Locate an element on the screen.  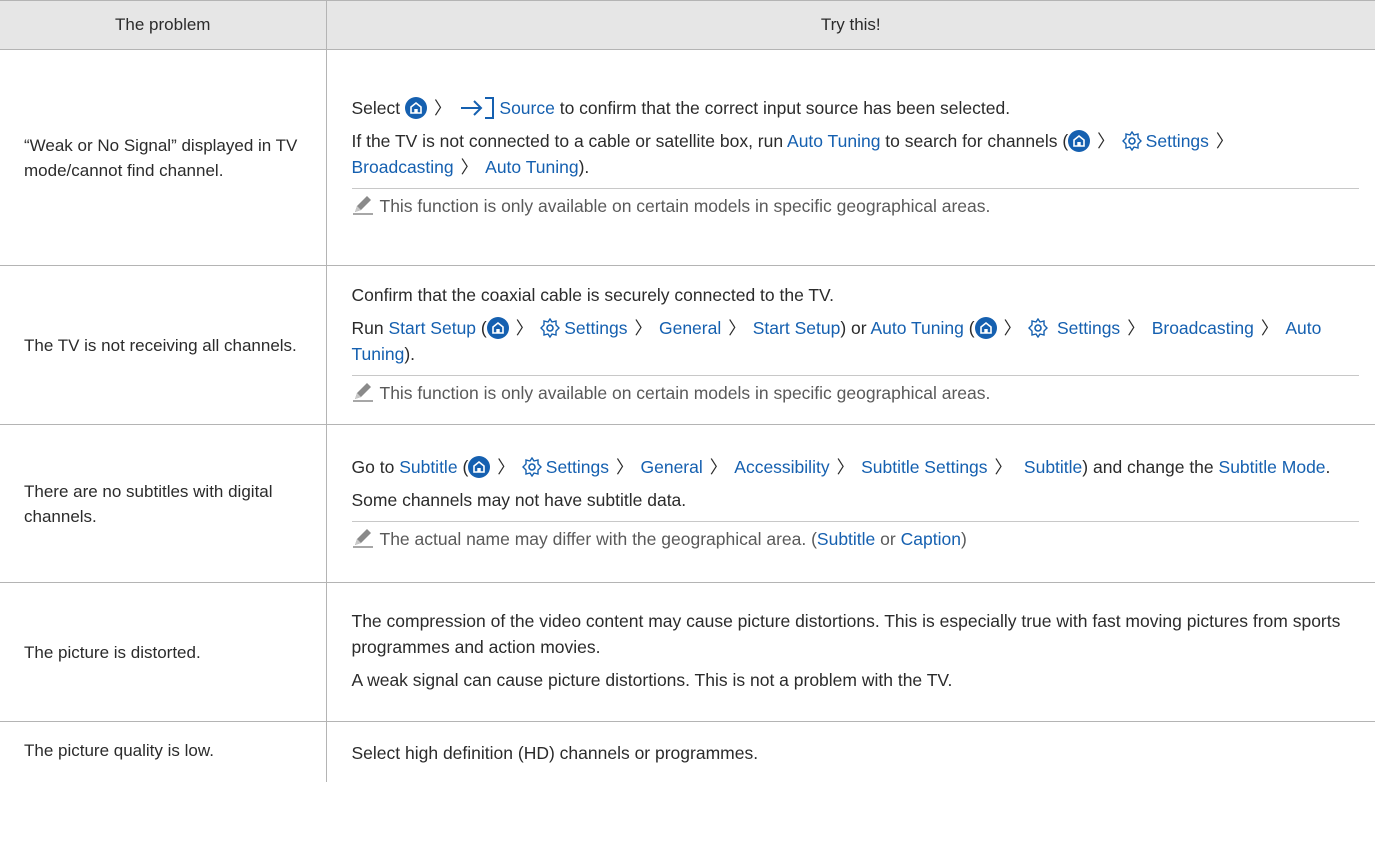
source-link: Source is located at coordinates (526, 108).